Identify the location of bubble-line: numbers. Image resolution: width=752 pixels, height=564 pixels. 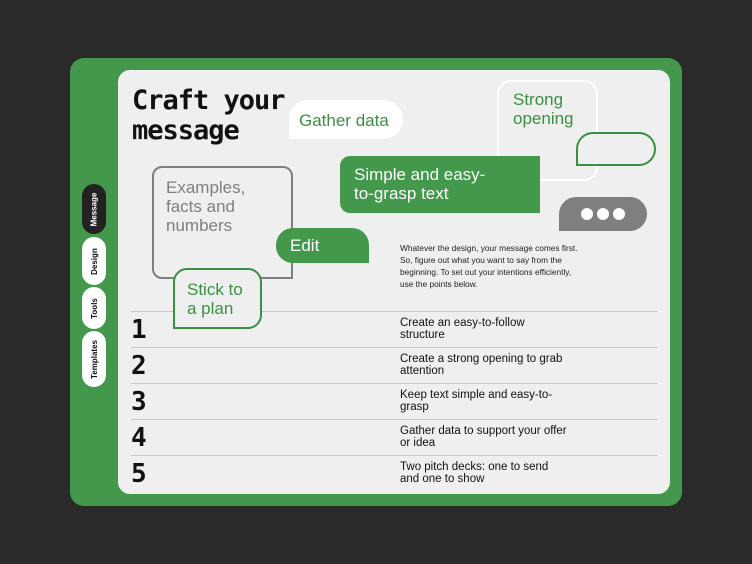
(199, 225).